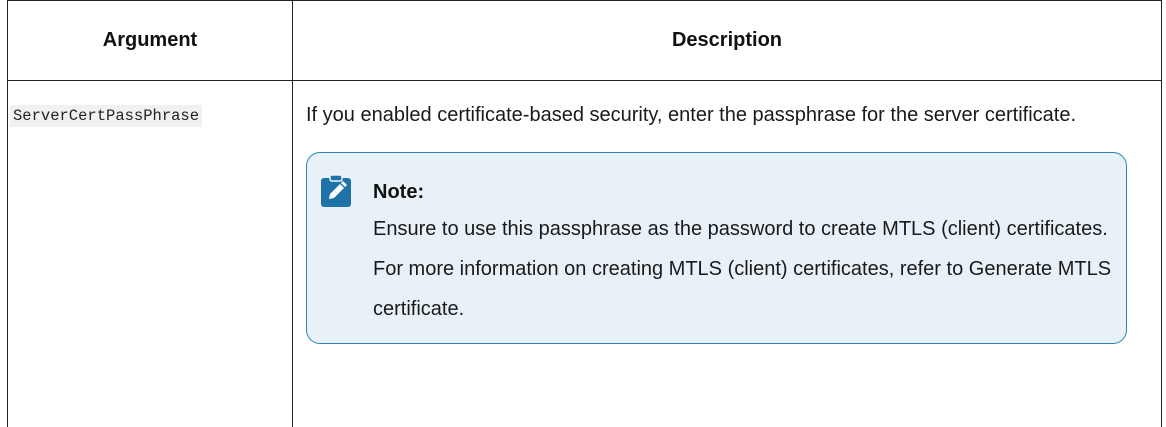  I want to click on note-pencil-icon, so click(336, 190).